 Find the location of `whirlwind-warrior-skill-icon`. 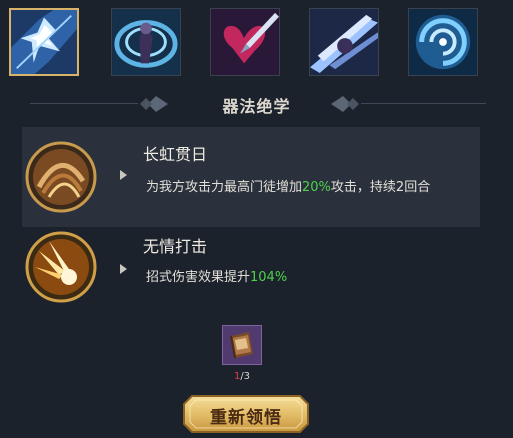

whirlwind-warrior-skill-icon is located at coordinates (146, 42).